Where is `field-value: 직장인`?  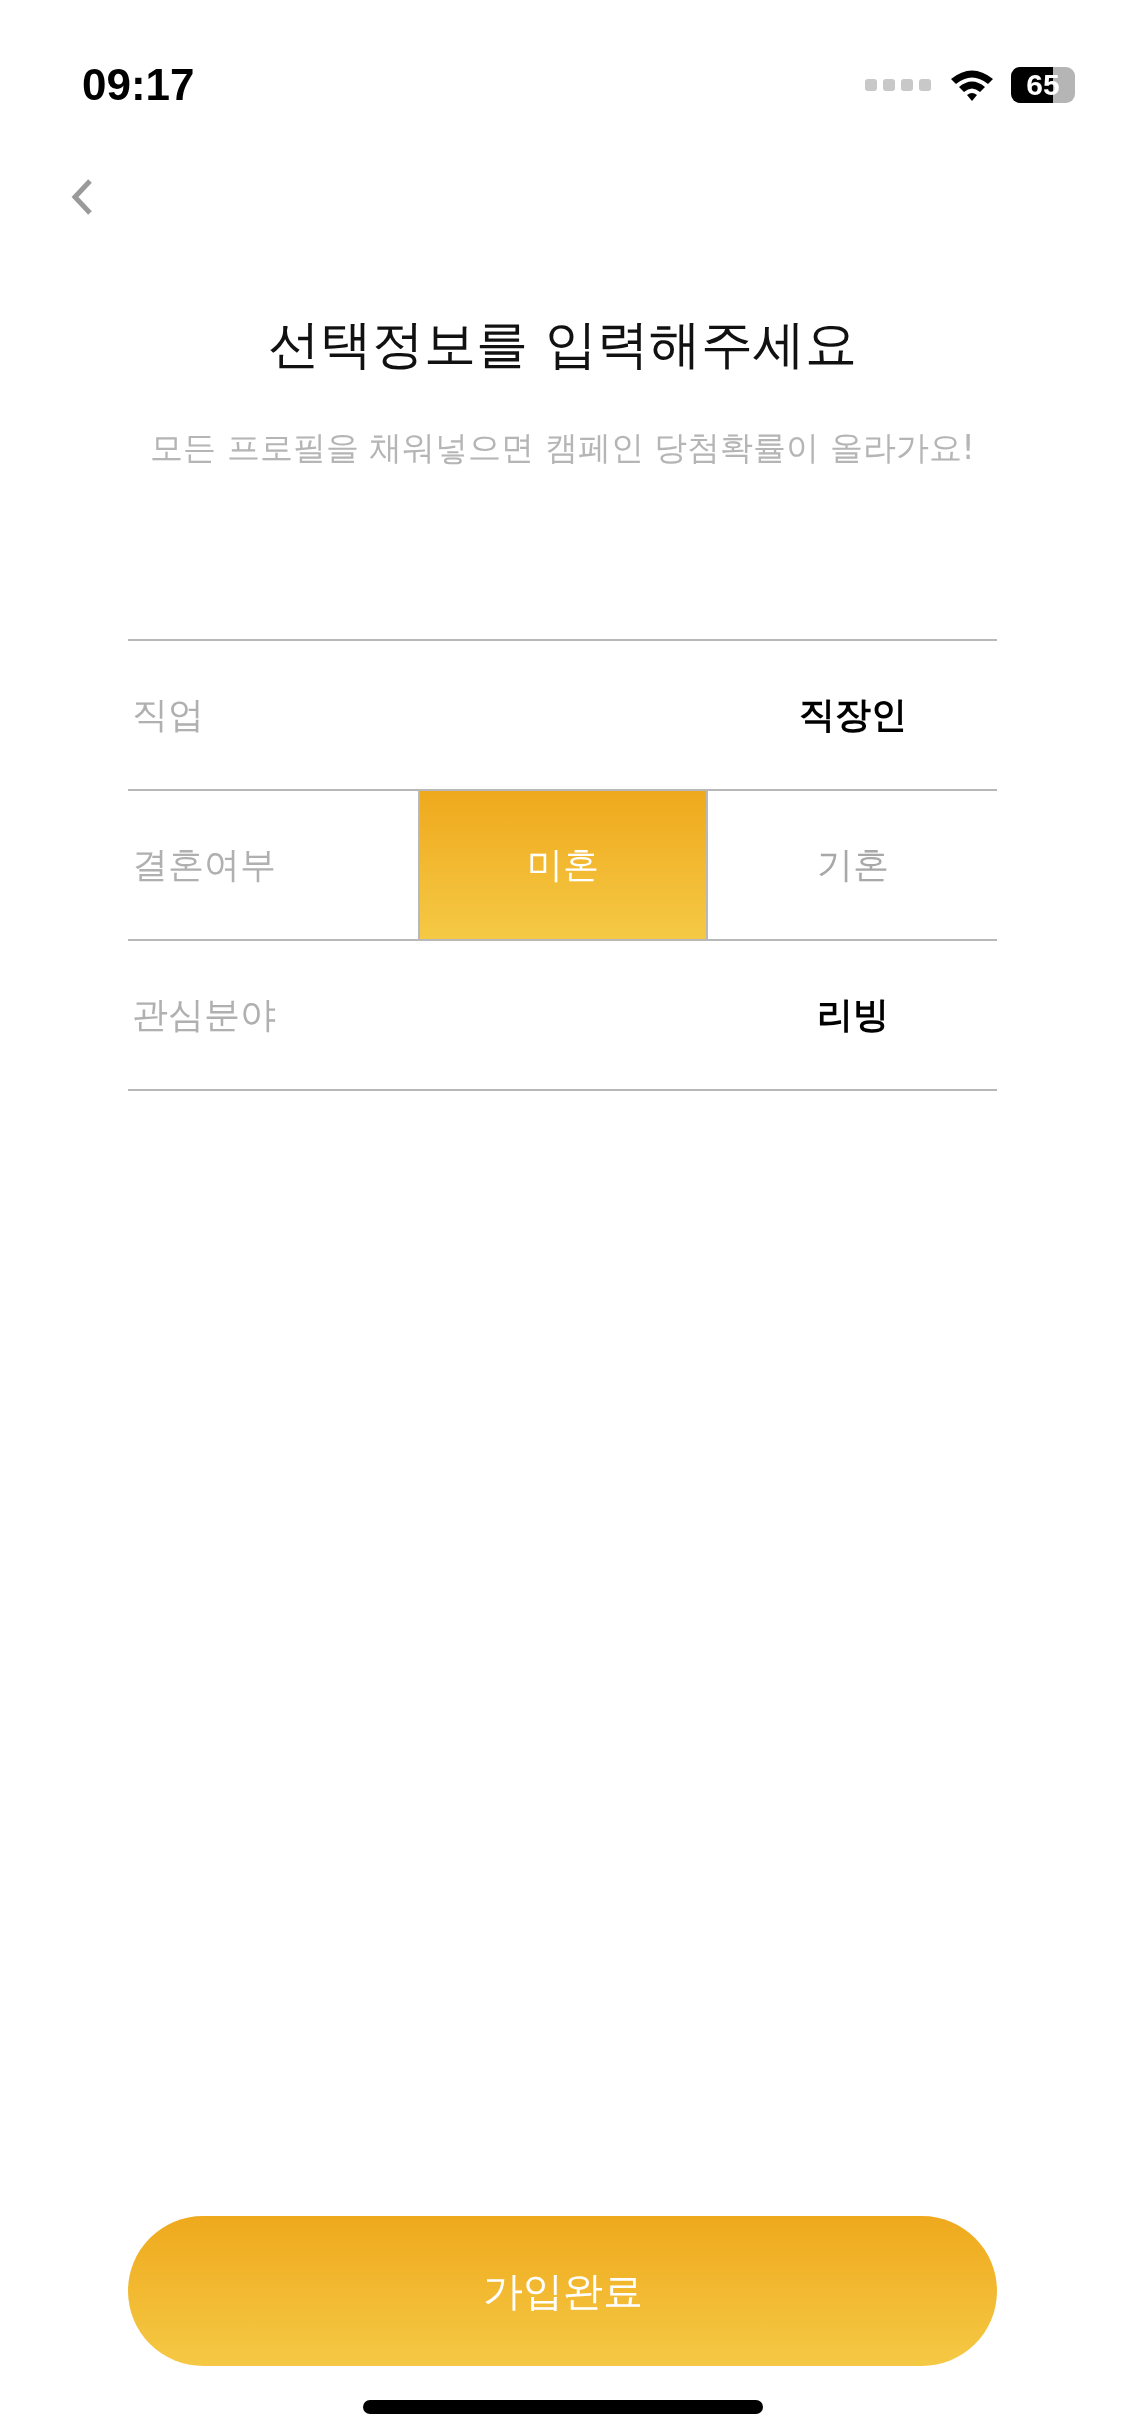 field-value: 직장인 is located at coordinates (852, 715).